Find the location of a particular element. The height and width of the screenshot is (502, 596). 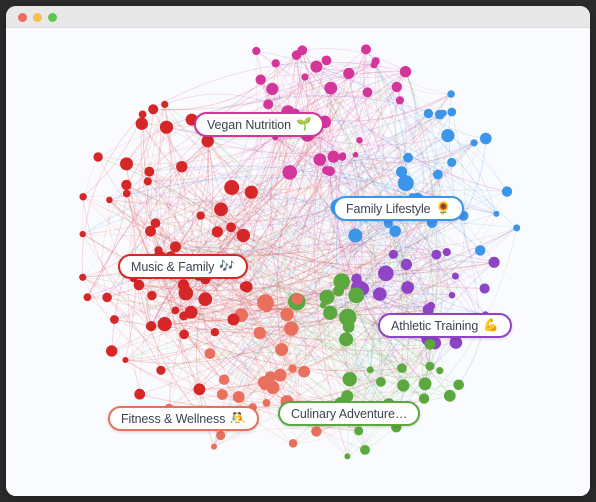

cluster-label-emoji: 🌻 is located at coordinates (443, 208).